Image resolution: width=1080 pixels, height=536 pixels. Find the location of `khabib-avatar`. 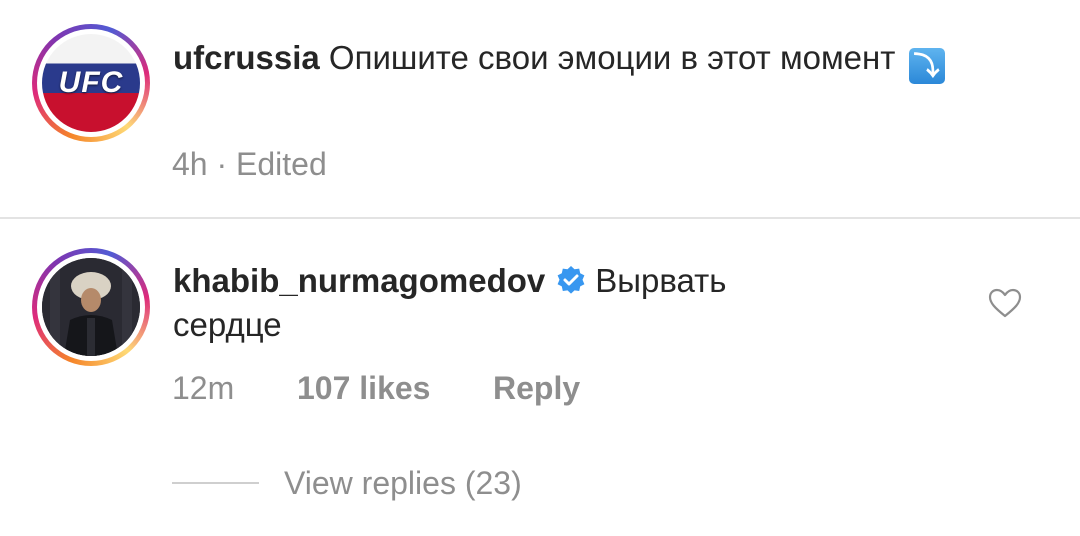

khabib-avatar is located at coordinates (91, 307).